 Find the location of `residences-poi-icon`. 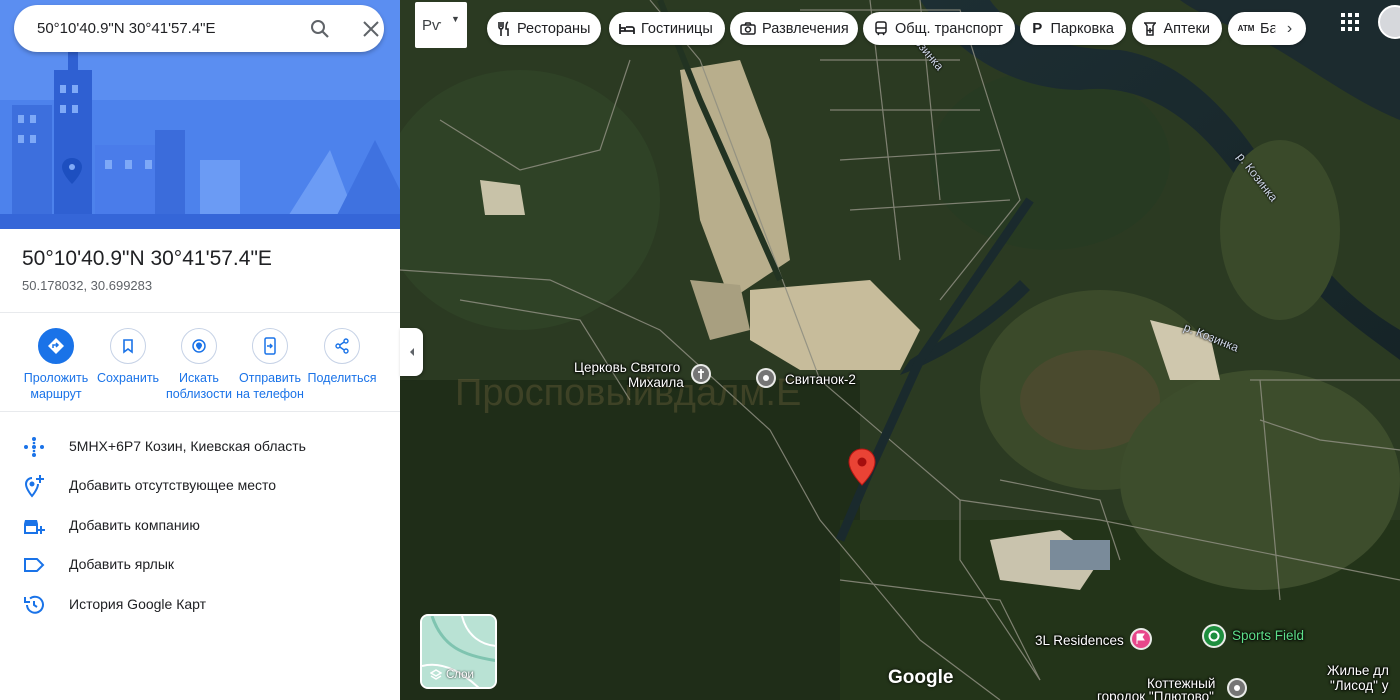

residences-poi-icon is located at coordinates (1141, 639).